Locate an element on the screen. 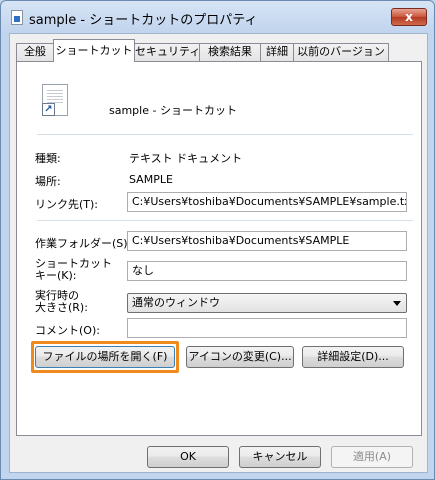 This screenshot has width=435, height=480. type-label: 種類: is located at coordinates (48, 158).